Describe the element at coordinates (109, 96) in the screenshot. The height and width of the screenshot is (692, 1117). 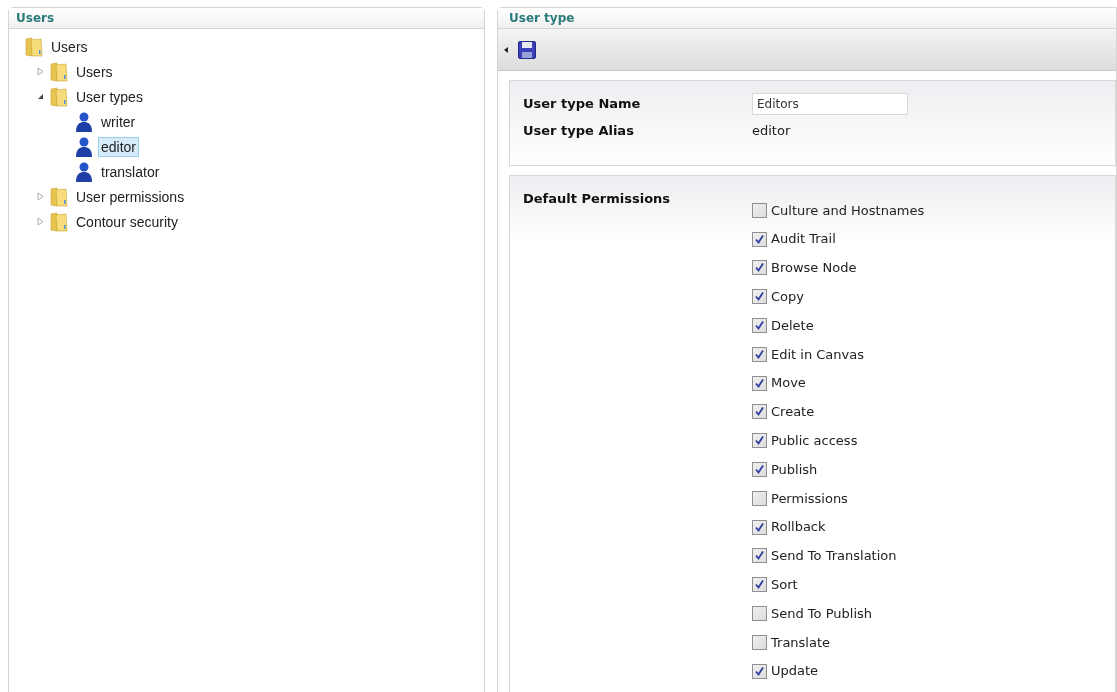
I see `tree-item: User types` at that location.